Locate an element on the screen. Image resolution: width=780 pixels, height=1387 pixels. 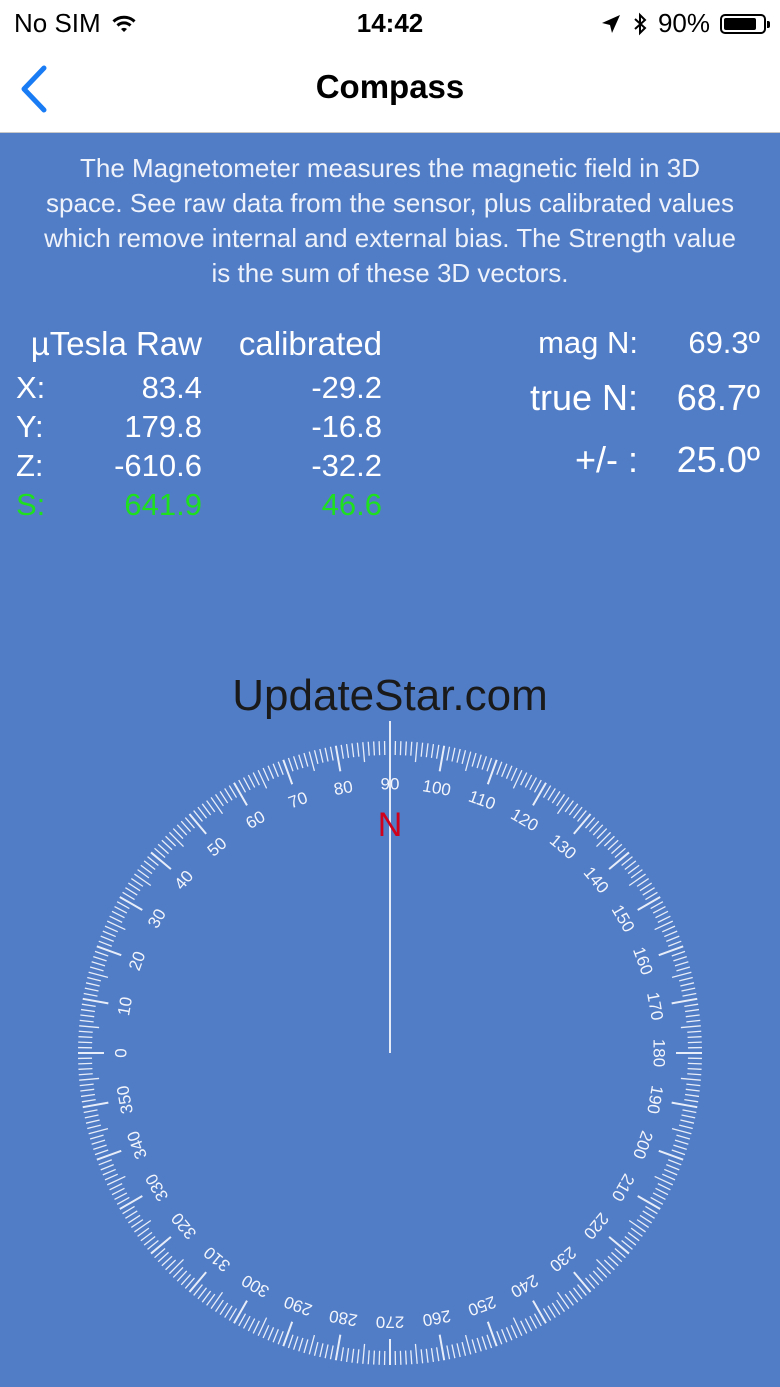
compass-degree-label: 130 is located at coordinates (563, 847).